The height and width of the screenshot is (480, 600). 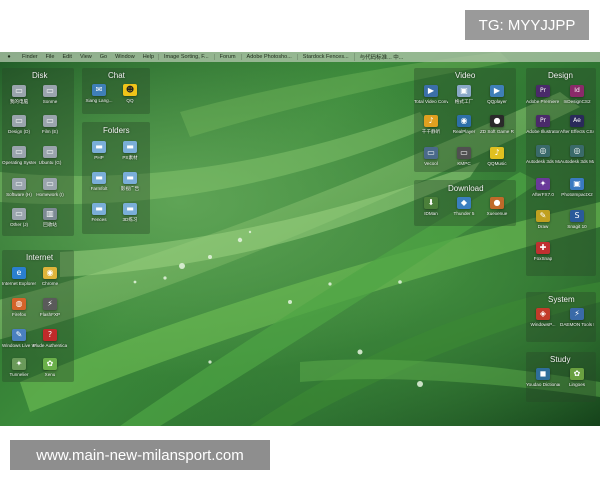 I want to click on folders-title: Folders, so click(x=116, y=130).